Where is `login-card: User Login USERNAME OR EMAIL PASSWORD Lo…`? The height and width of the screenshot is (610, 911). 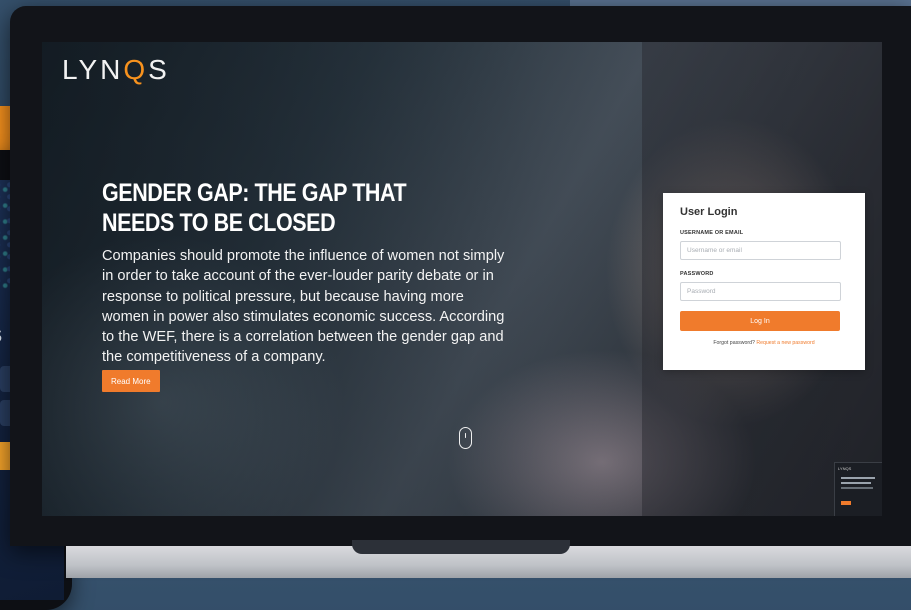
login-card: User Login USERNAME OR EMAIL PASSWORD Lo… is located at coordinates (764, 281).